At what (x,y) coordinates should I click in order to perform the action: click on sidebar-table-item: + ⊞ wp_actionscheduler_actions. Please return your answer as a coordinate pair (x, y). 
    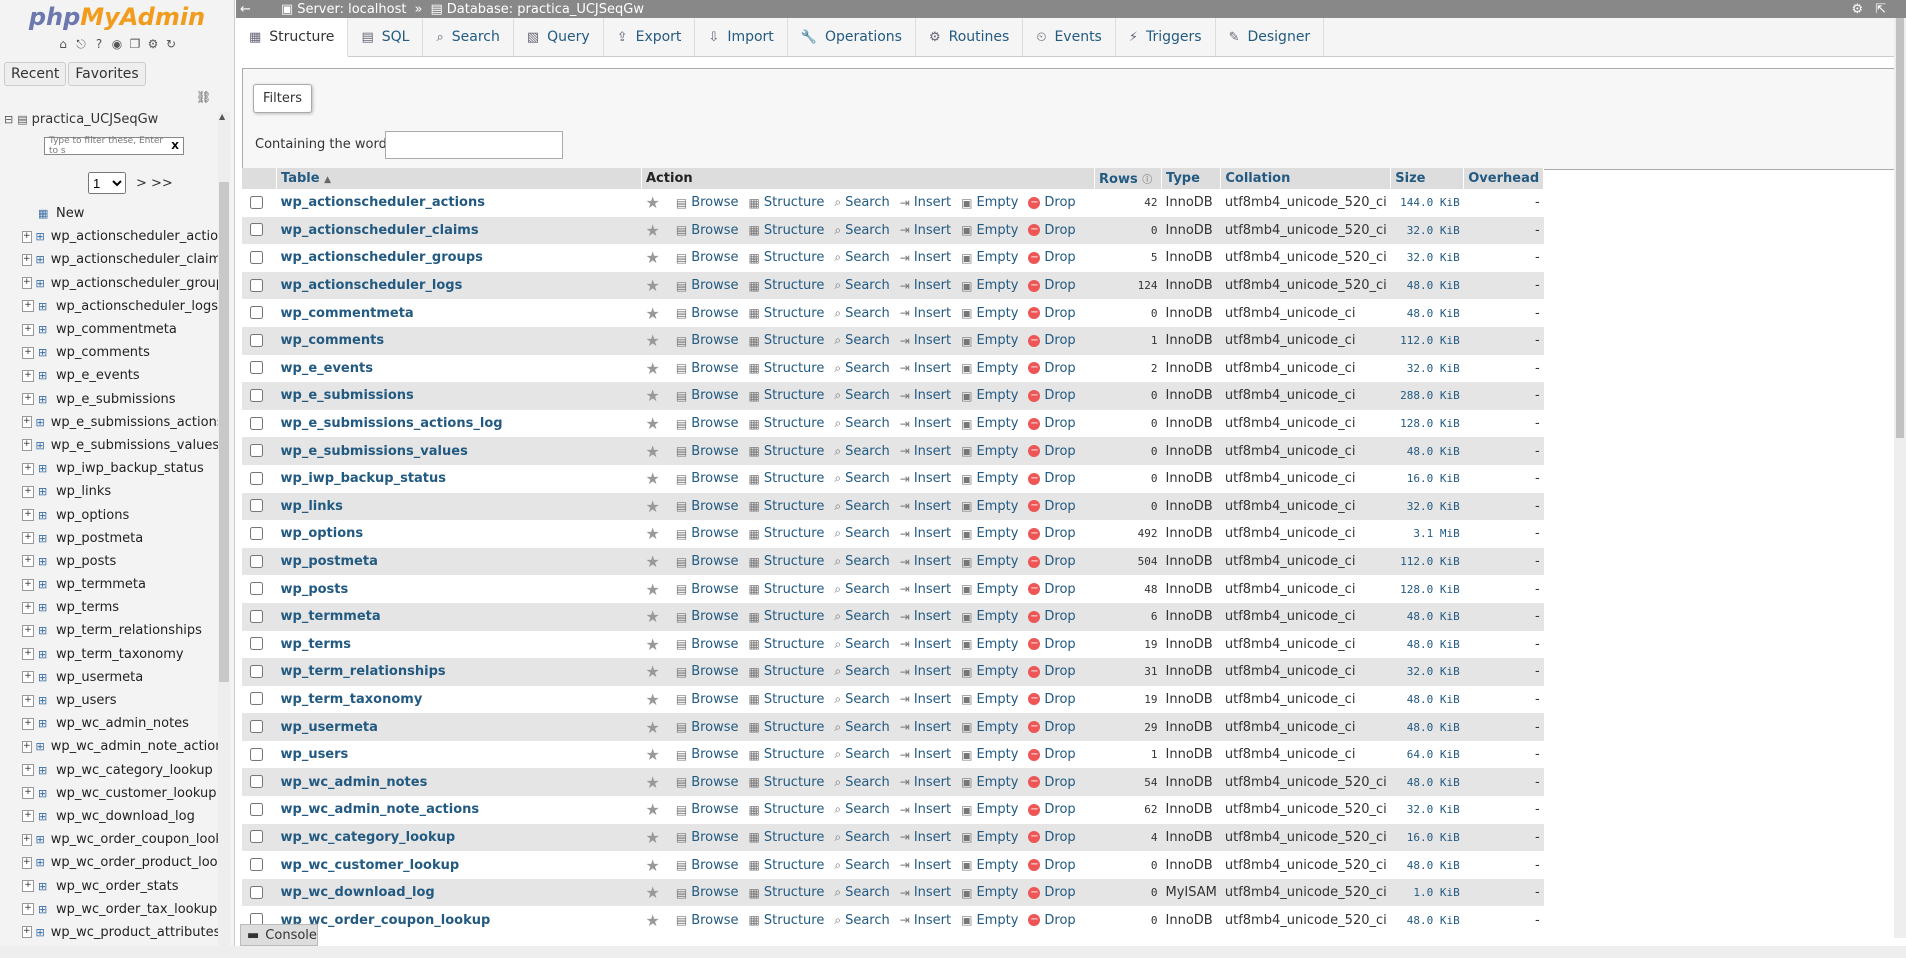
    Looking at the image, I should click on (109, 236).